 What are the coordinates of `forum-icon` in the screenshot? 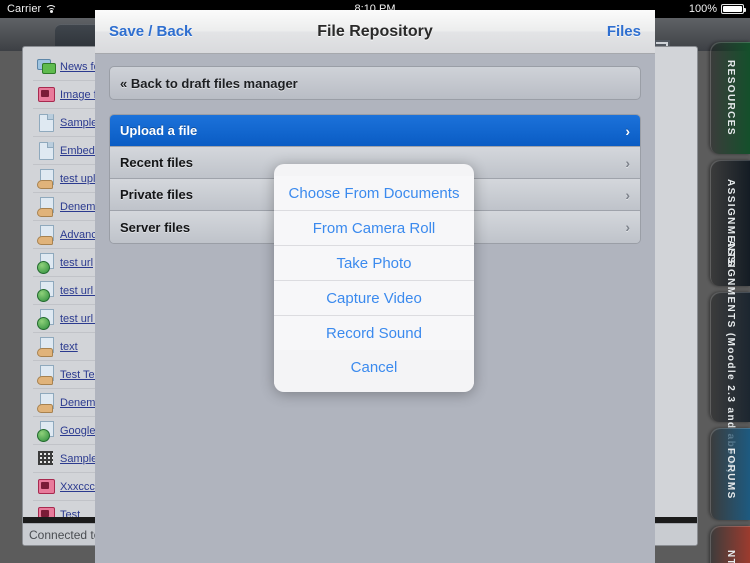 It's located at (46, 67).